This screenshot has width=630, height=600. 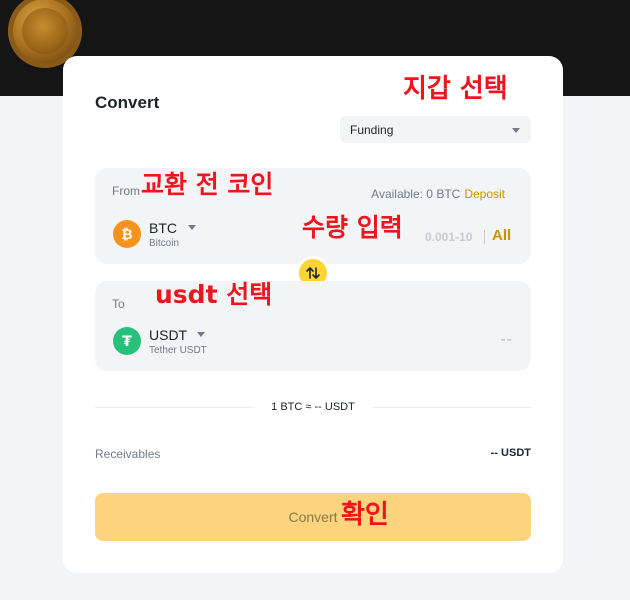 I want to click on convert-button: Convert, so click(x=313, y=517).